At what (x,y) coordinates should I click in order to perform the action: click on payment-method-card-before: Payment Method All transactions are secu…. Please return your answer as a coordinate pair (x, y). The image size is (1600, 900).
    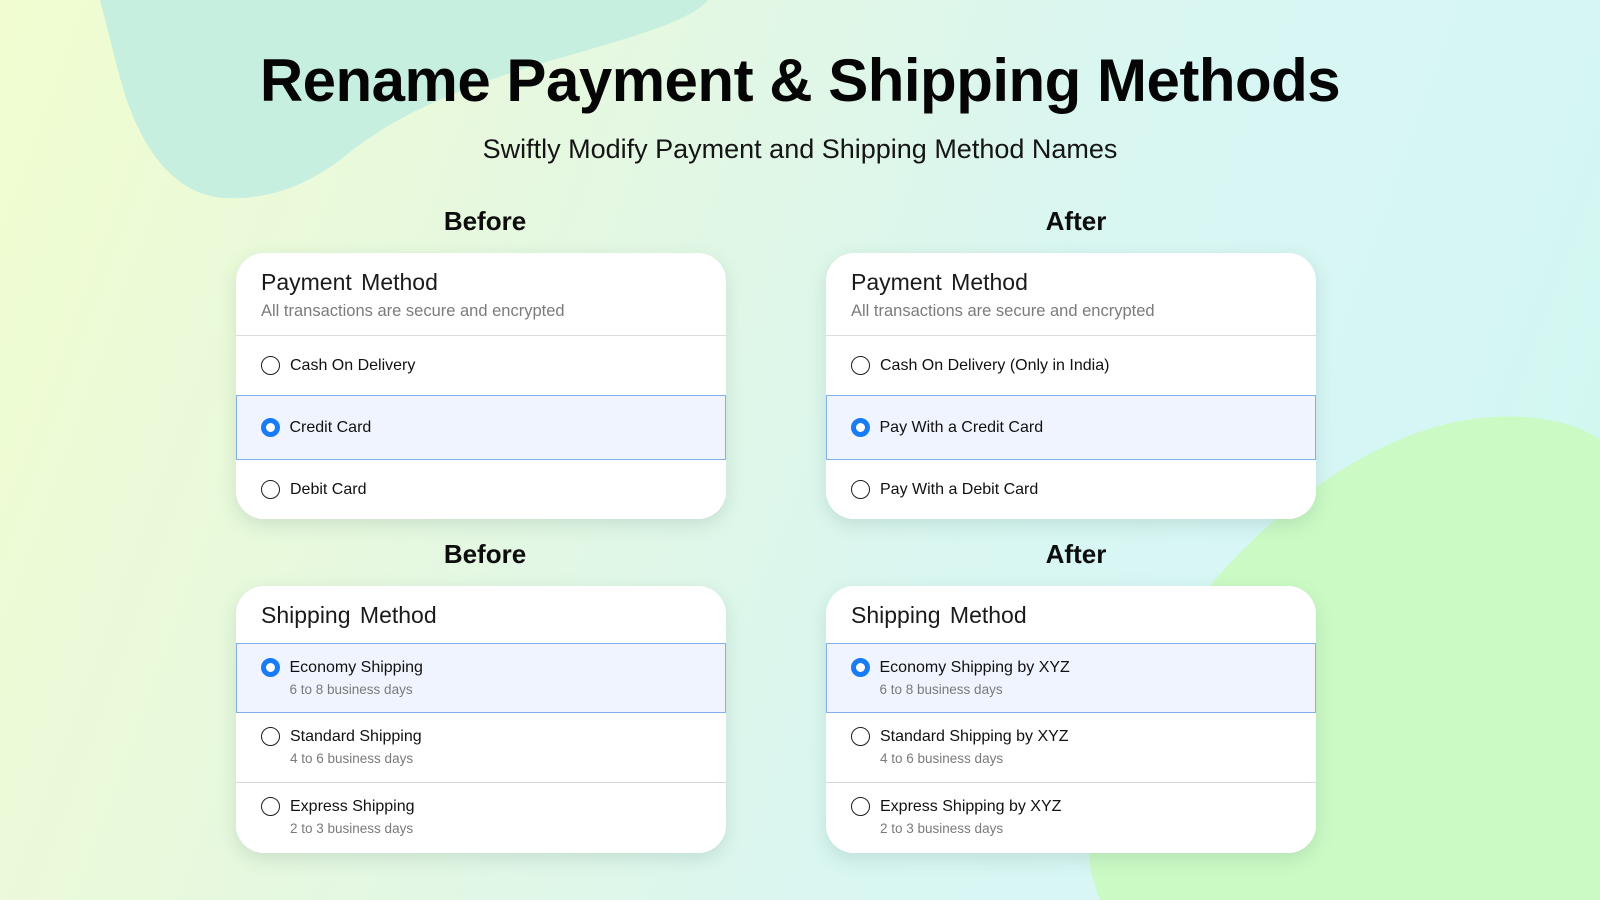
    Looking at the image, I should click on (481, 386).